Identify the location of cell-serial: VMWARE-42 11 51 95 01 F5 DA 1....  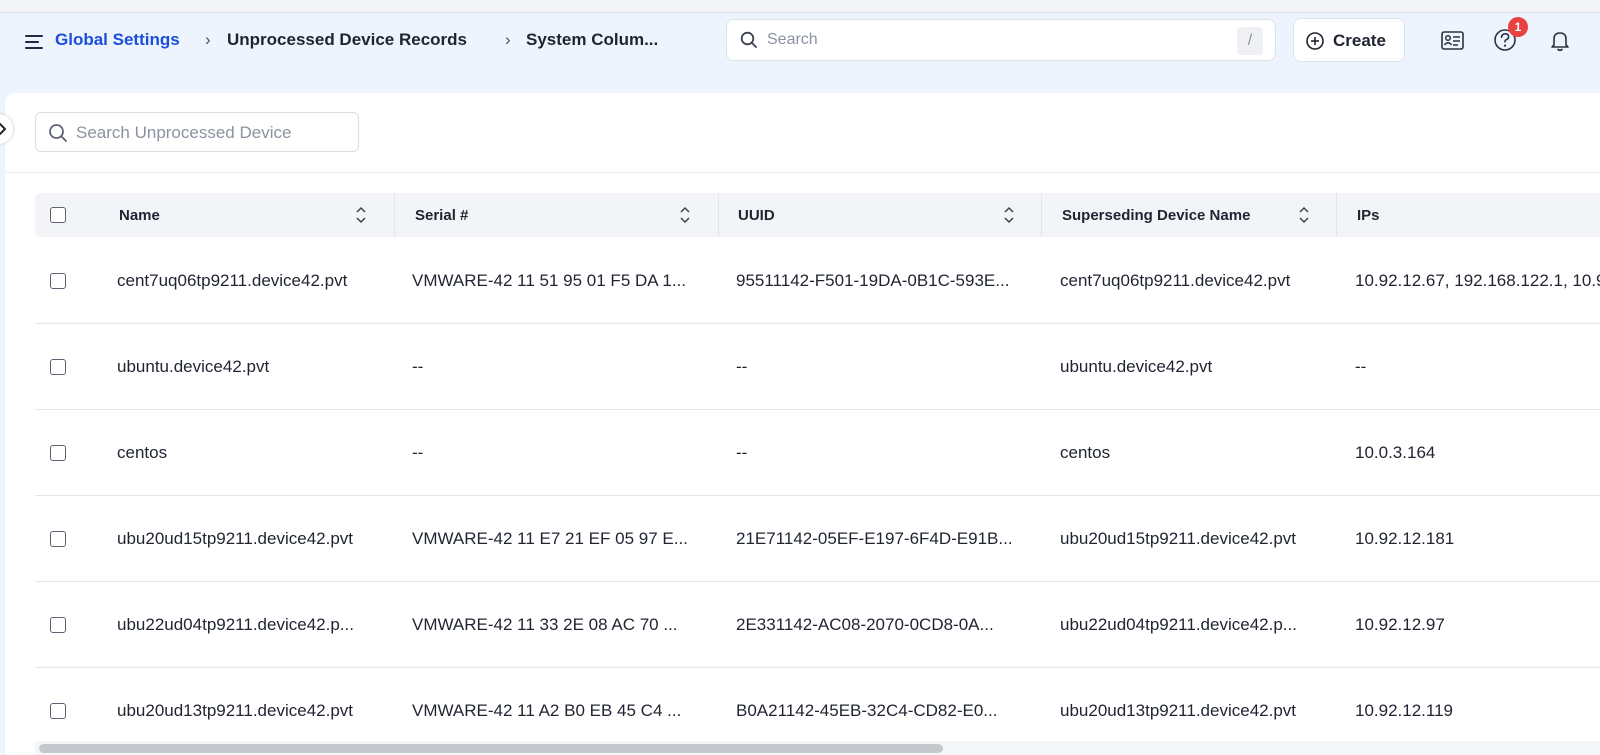
(549, 280).